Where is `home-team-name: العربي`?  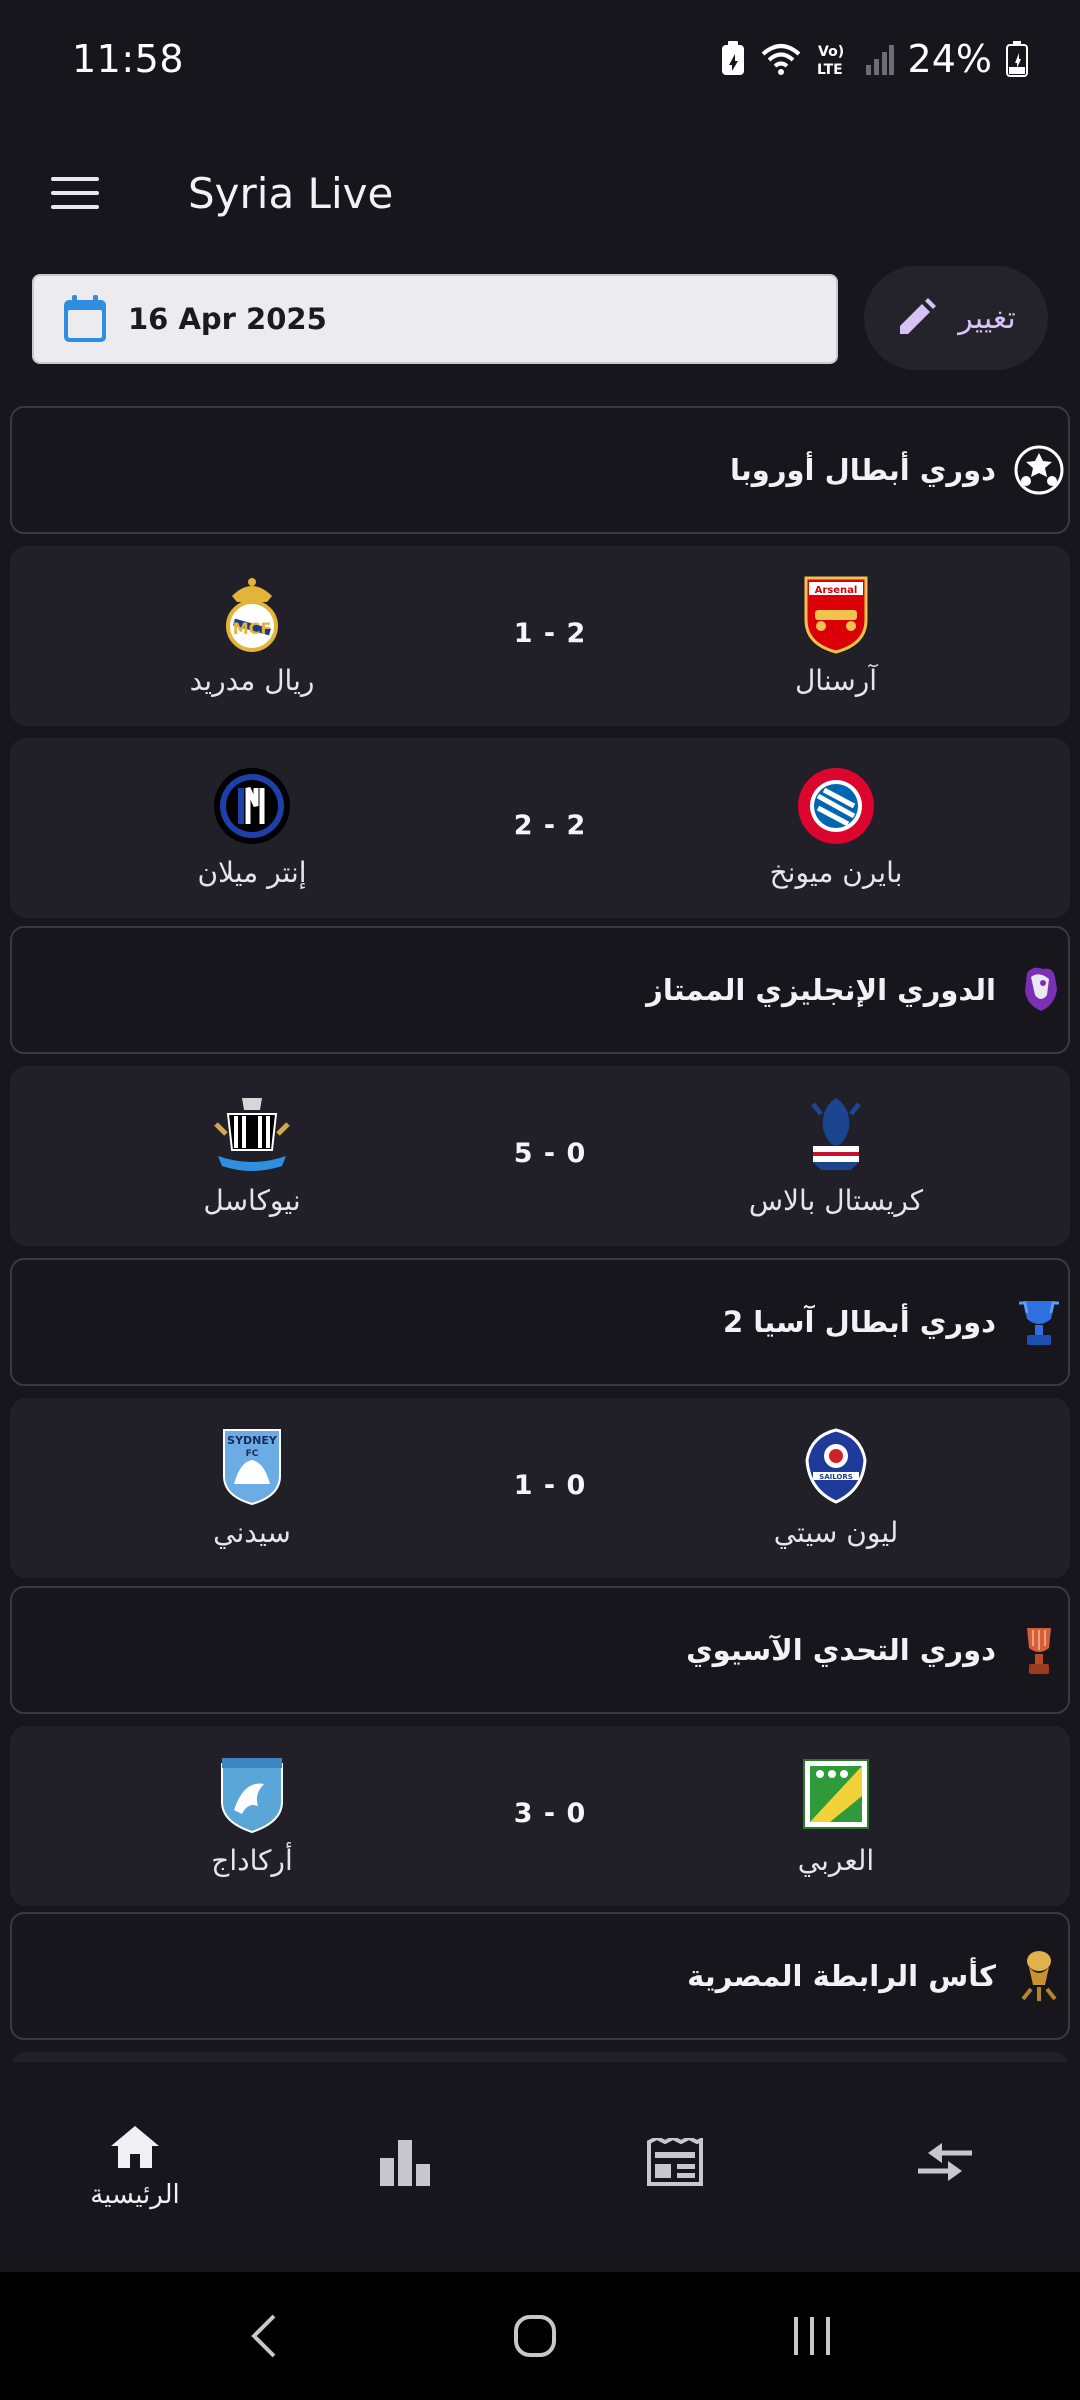
home-team-name: العربي is located at coordinates (836, 1860).